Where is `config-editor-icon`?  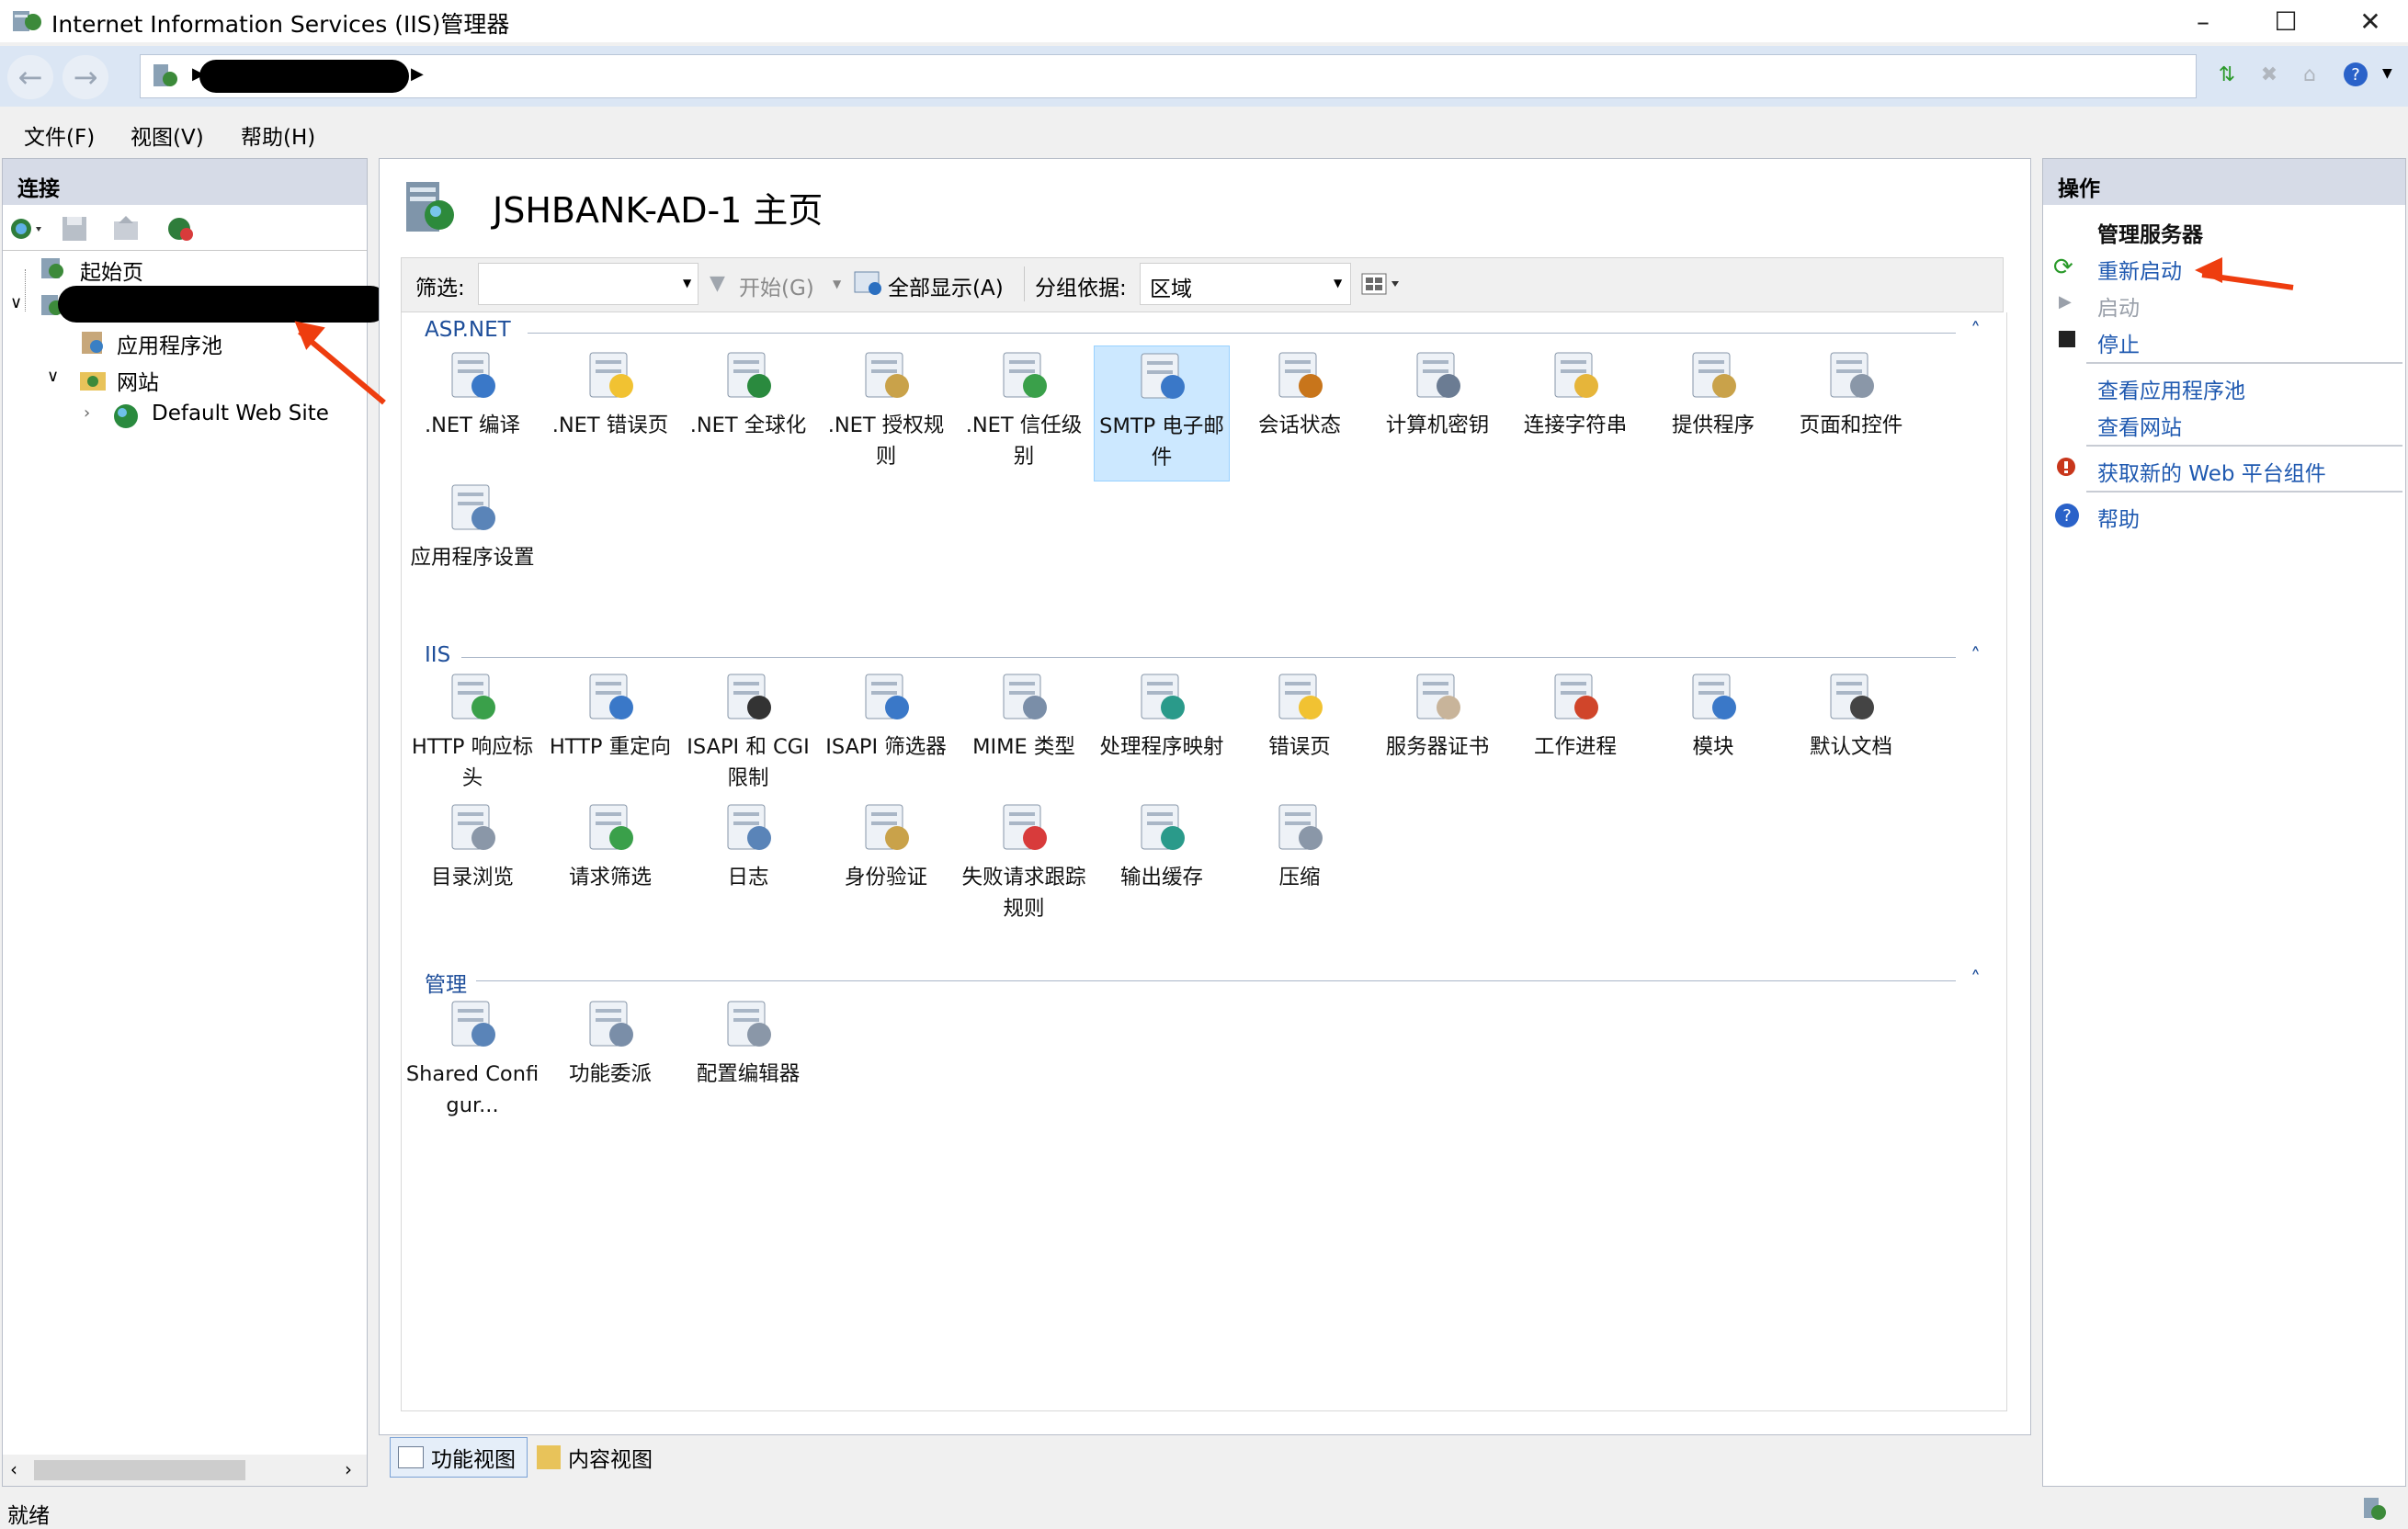 config-editor-icon is located at coordinates (748, 1023).